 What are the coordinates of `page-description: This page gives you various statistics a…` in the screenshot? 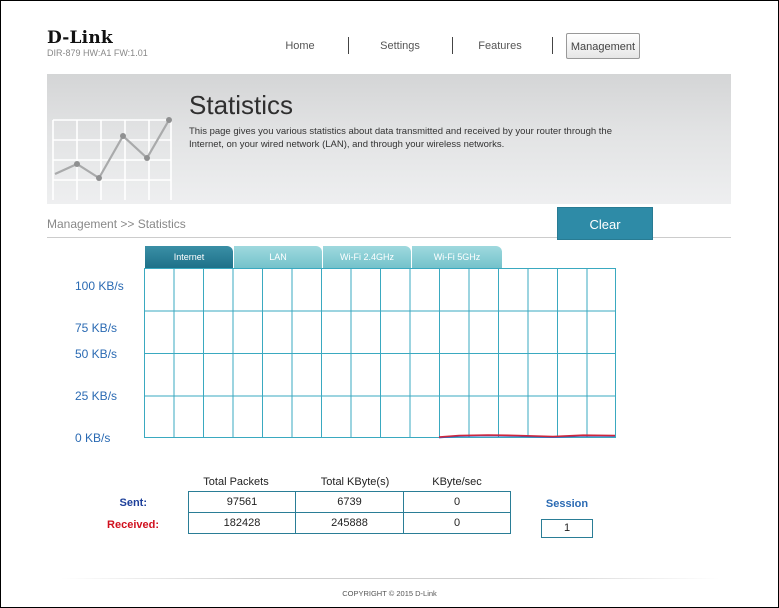 It's located at (400, 138).